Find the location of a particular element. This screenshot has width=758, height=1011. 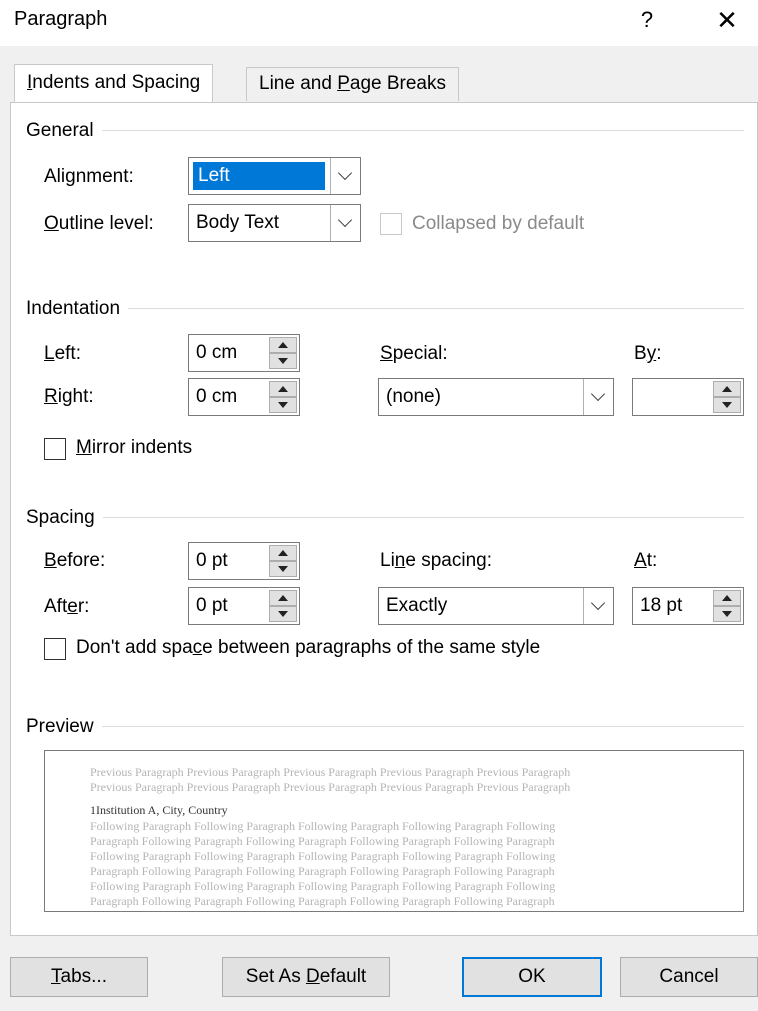

tab-indents-and-spacing: Indents and Spacing is located at coordinates (114, 83).